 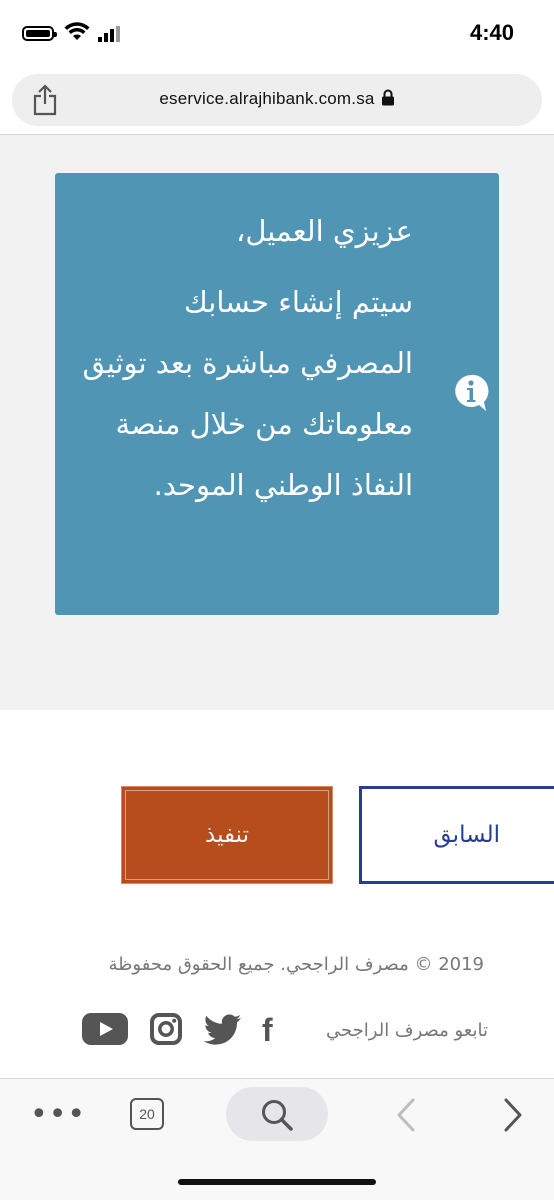 I want to click on url-display: eservice.alrajhibank.com.sa, so click(x=277, y=99).